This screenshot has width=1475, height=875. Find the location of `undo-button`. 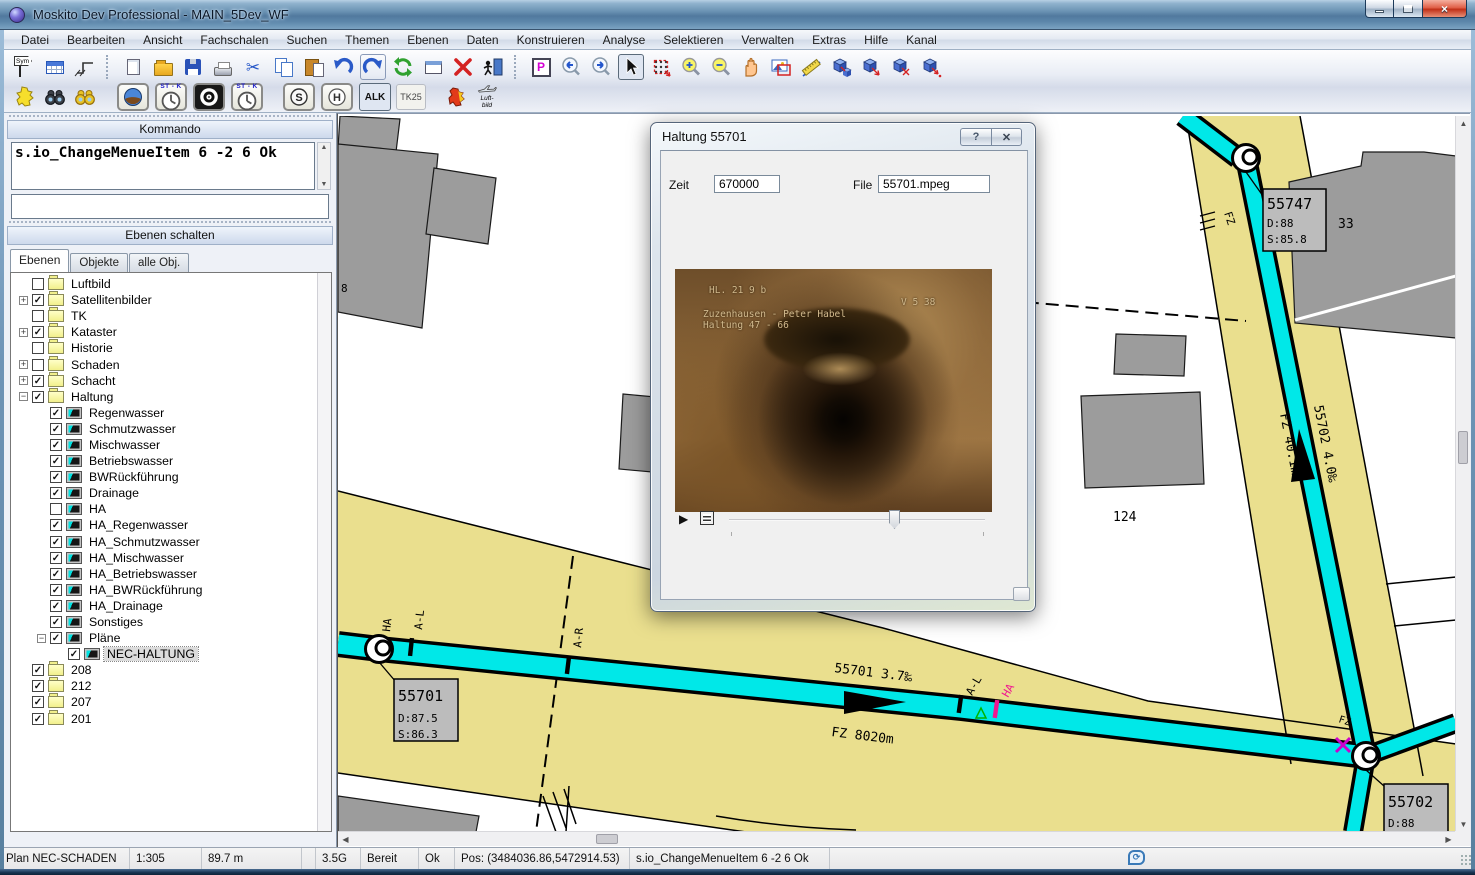

undo-button is located at coordinates (343, 67).